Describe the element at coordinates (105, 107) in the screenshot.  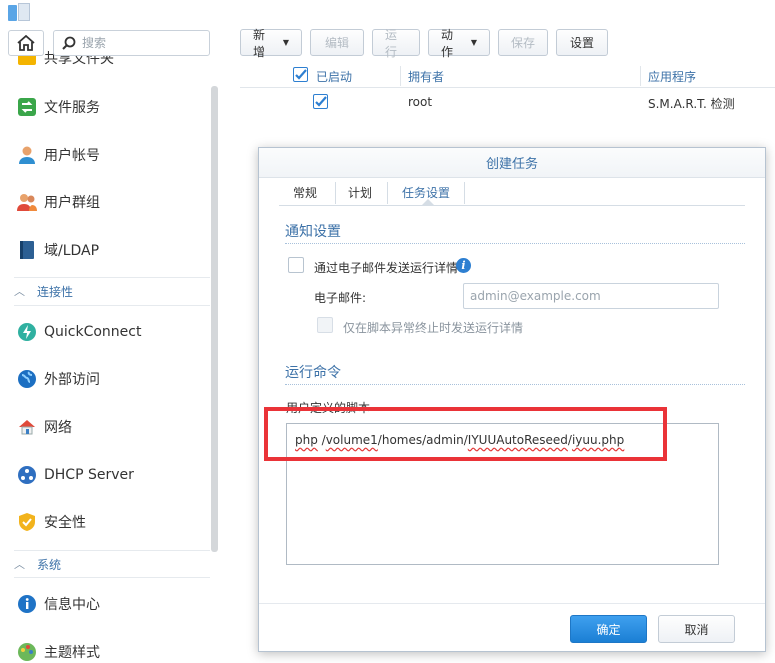
I see `sidebar-item-file-services: 文件服务` at that location.